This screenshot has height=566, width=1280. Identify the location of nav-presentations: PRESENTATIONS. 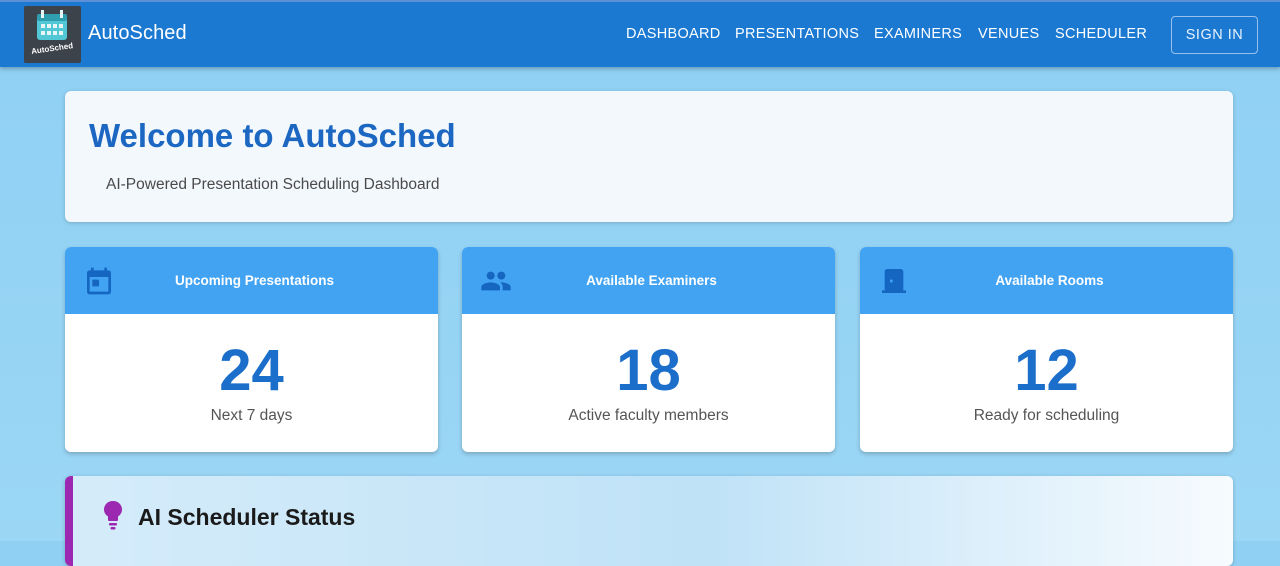
(797, 34).